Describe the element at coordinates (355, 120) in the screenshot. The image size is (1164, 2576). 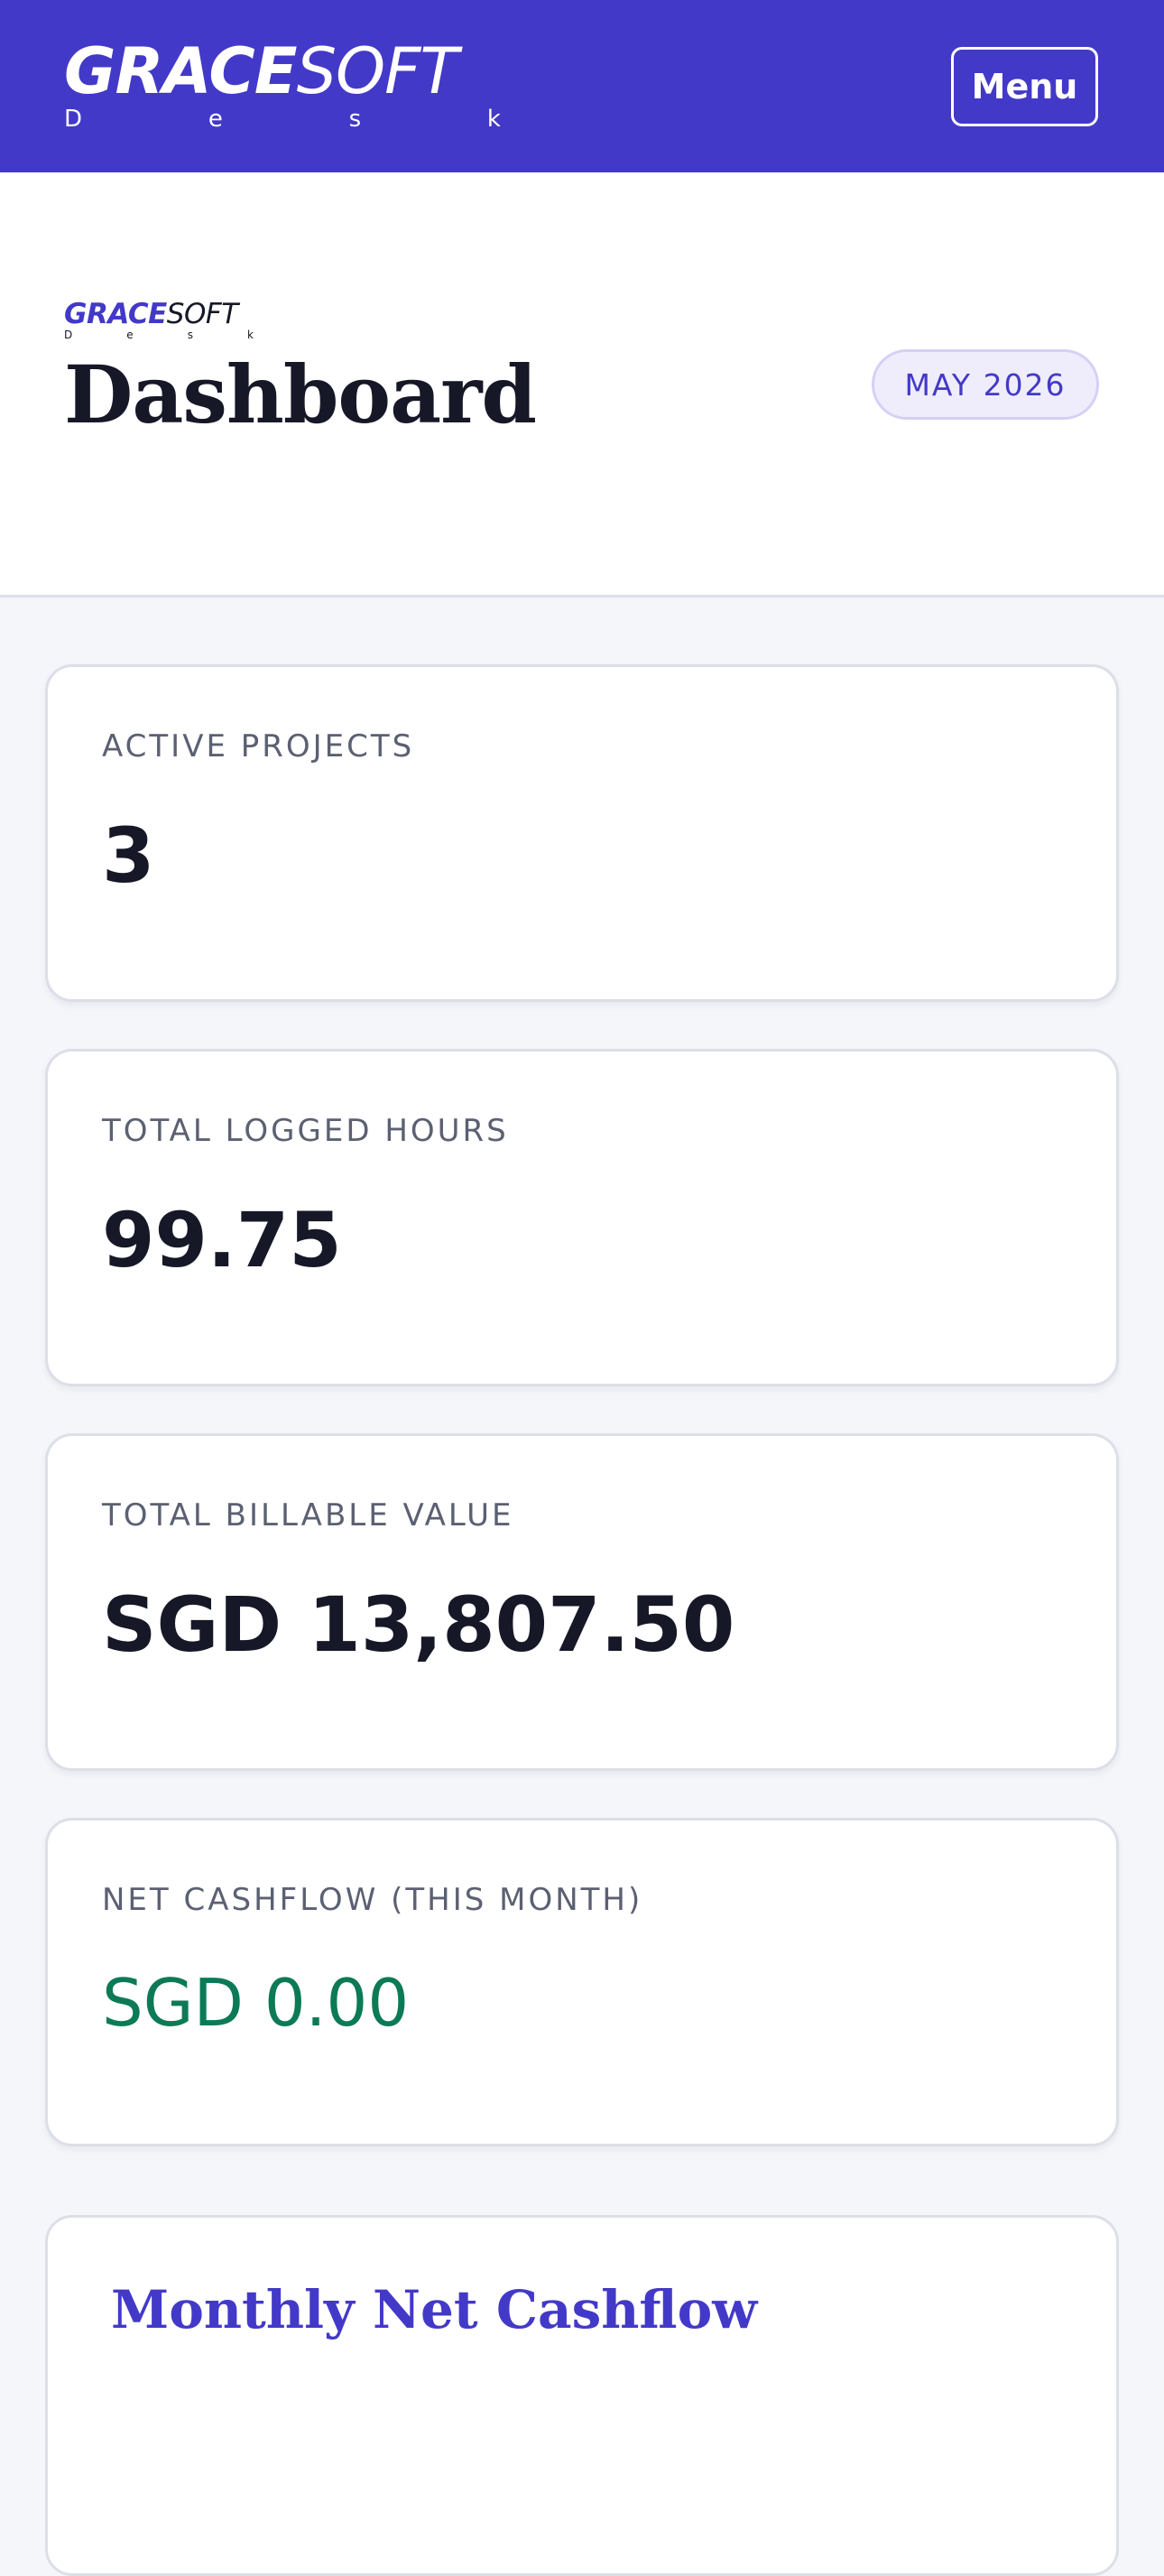
I see `brand-subtitle-letter: s` at that location.